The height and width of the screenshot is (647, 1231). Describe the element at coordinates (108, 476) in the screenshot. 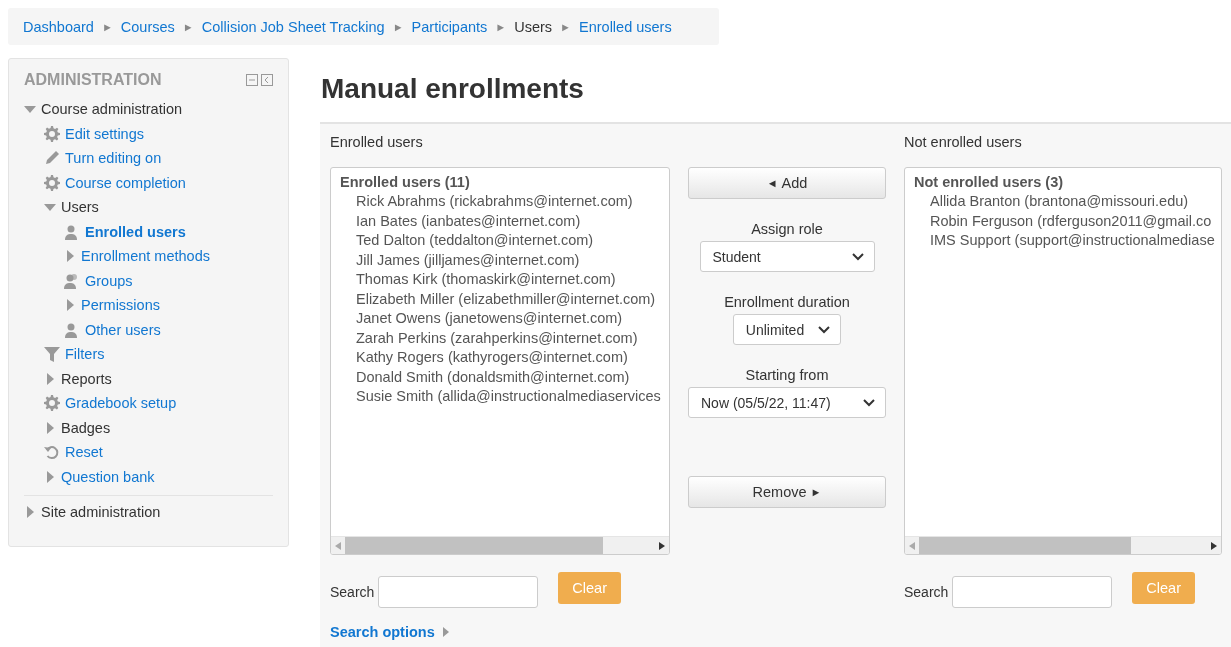

I see `tree-link: Question bank` at that location.